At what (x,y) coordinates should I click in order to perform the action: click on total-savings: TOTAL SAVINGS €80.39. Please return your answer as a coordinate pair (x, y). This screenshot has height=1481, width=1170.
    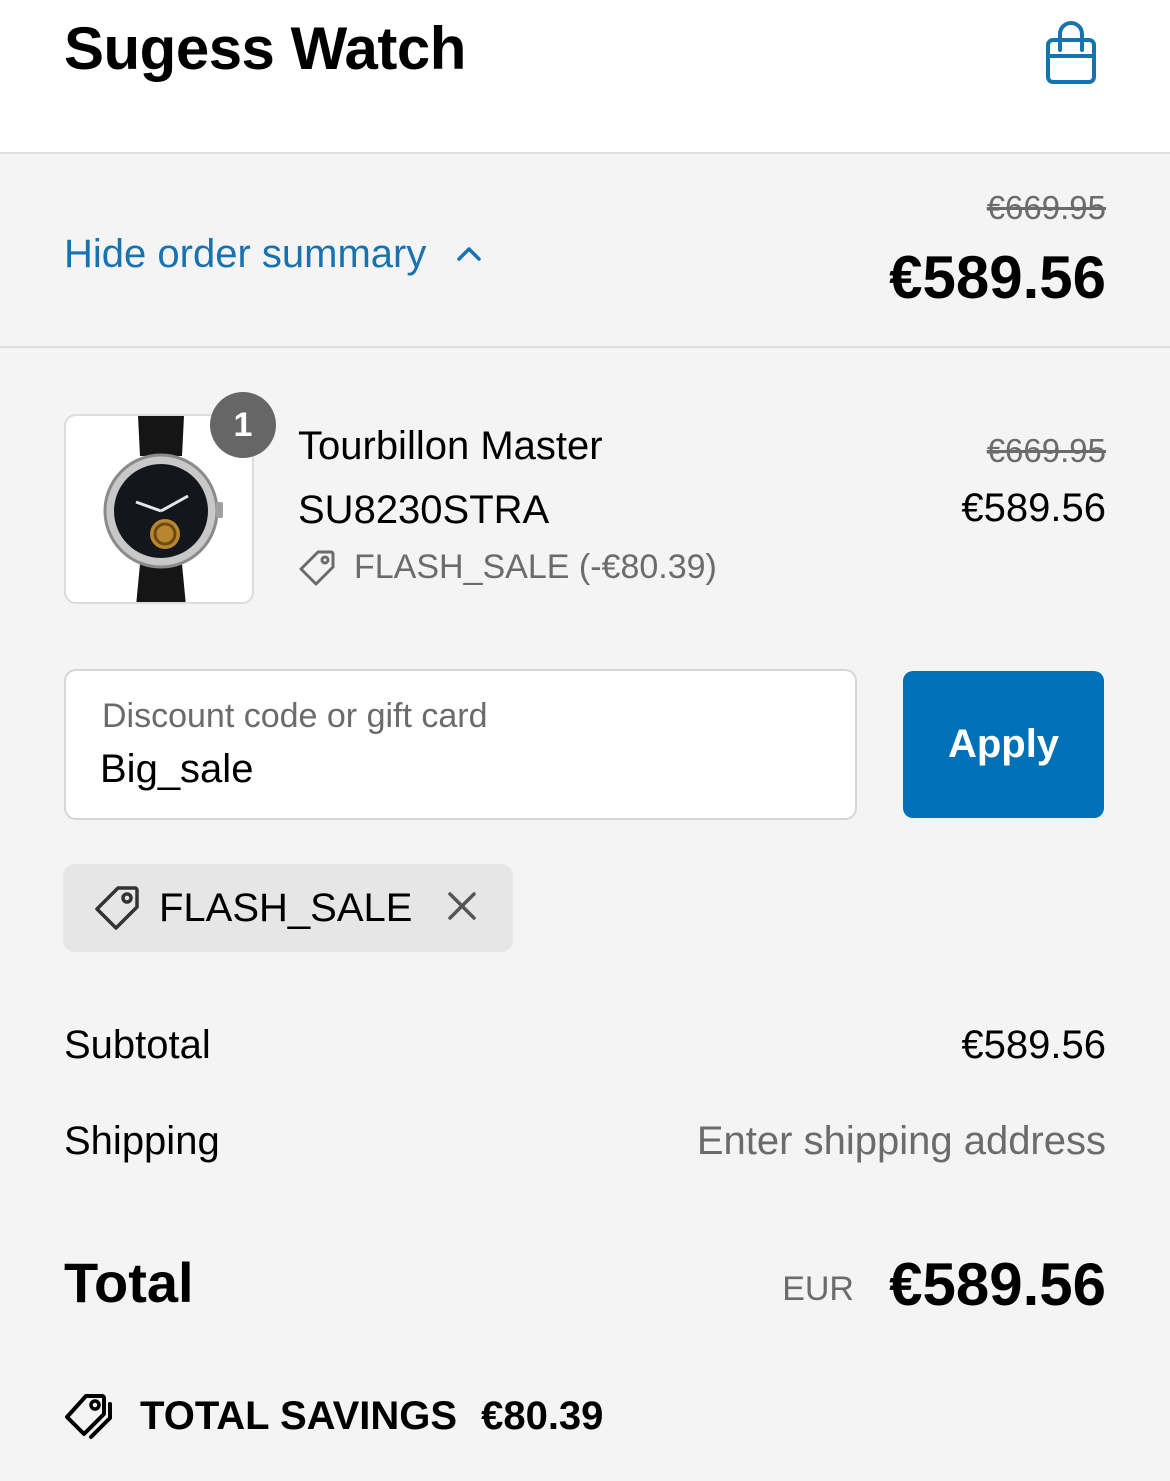
    Looking at the image, I should click on (333, 1416).